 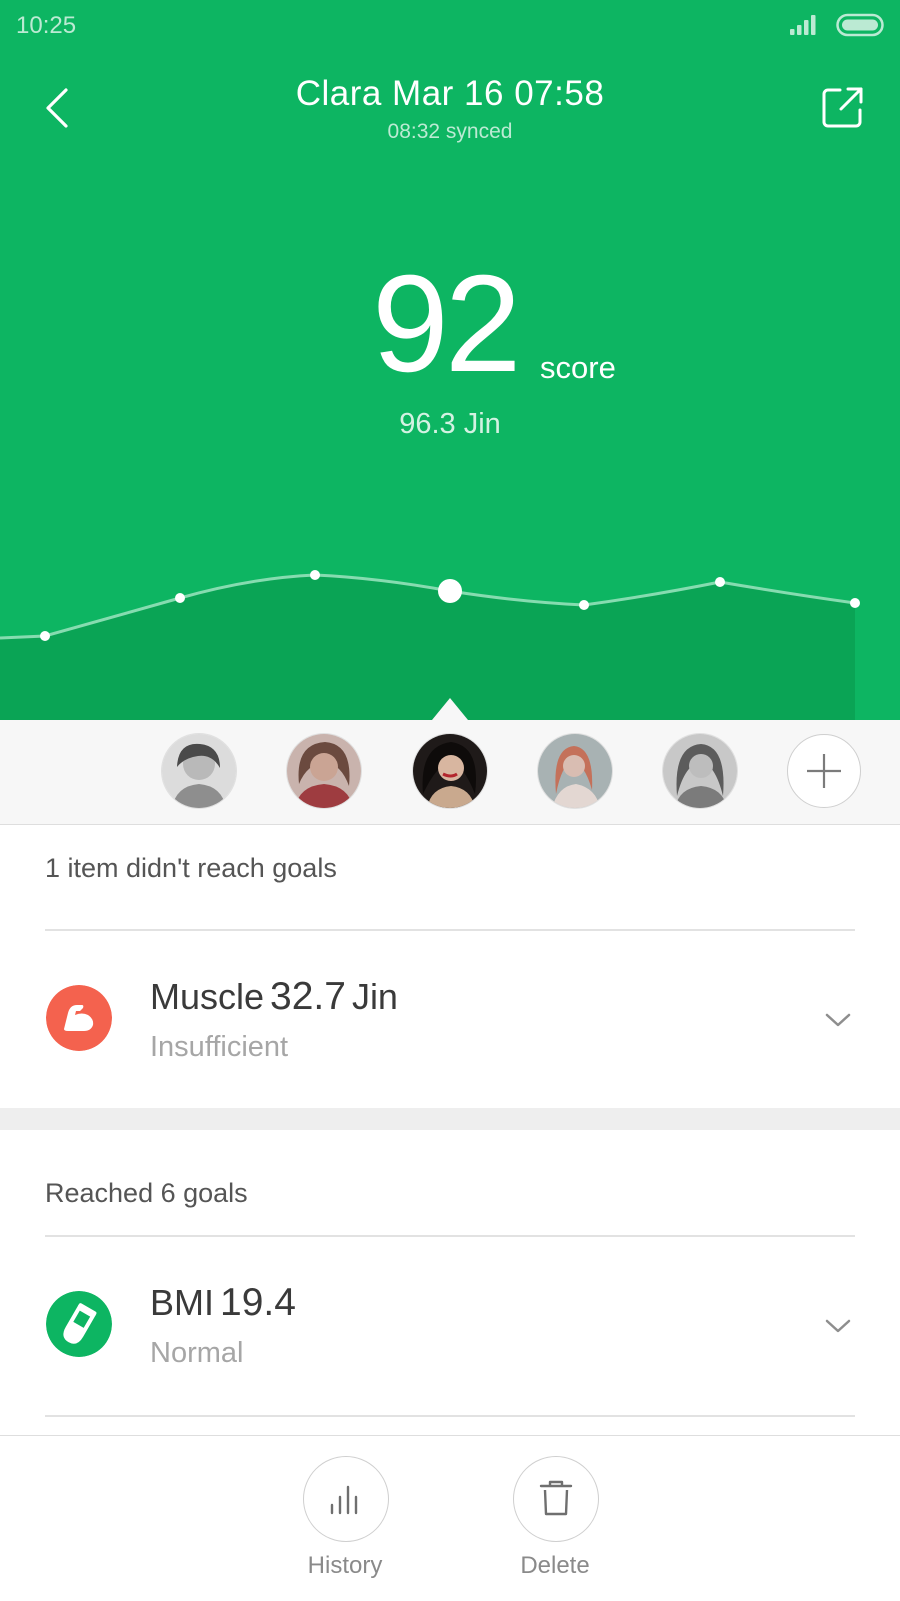 I want to click on plus-icon, so click(x=824, y=771).